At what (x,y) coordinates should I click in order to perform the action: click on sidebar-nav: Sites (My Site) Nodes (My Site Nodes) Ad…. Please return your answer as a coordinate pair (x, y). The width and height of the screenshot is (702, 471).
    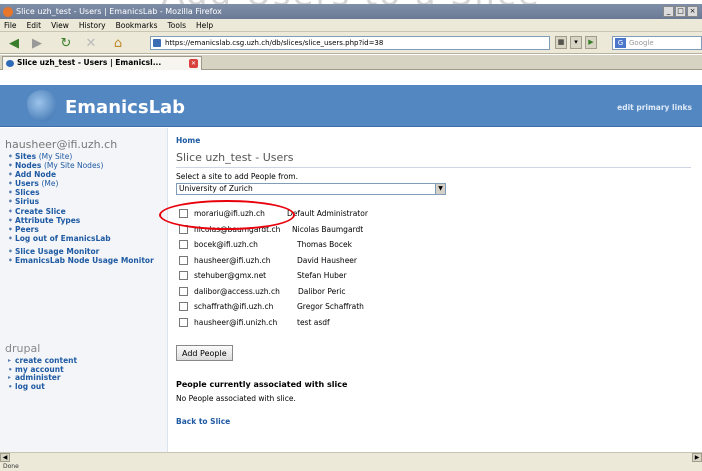
    Looking at the image, I should click on (83, 208).